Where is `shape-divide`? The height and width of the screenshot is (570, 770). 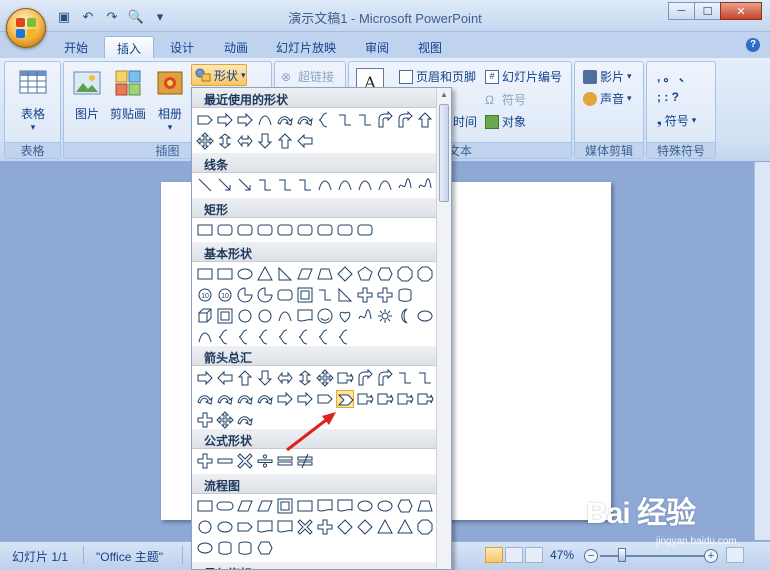
shape-divide is located at coordinates (265, 461).